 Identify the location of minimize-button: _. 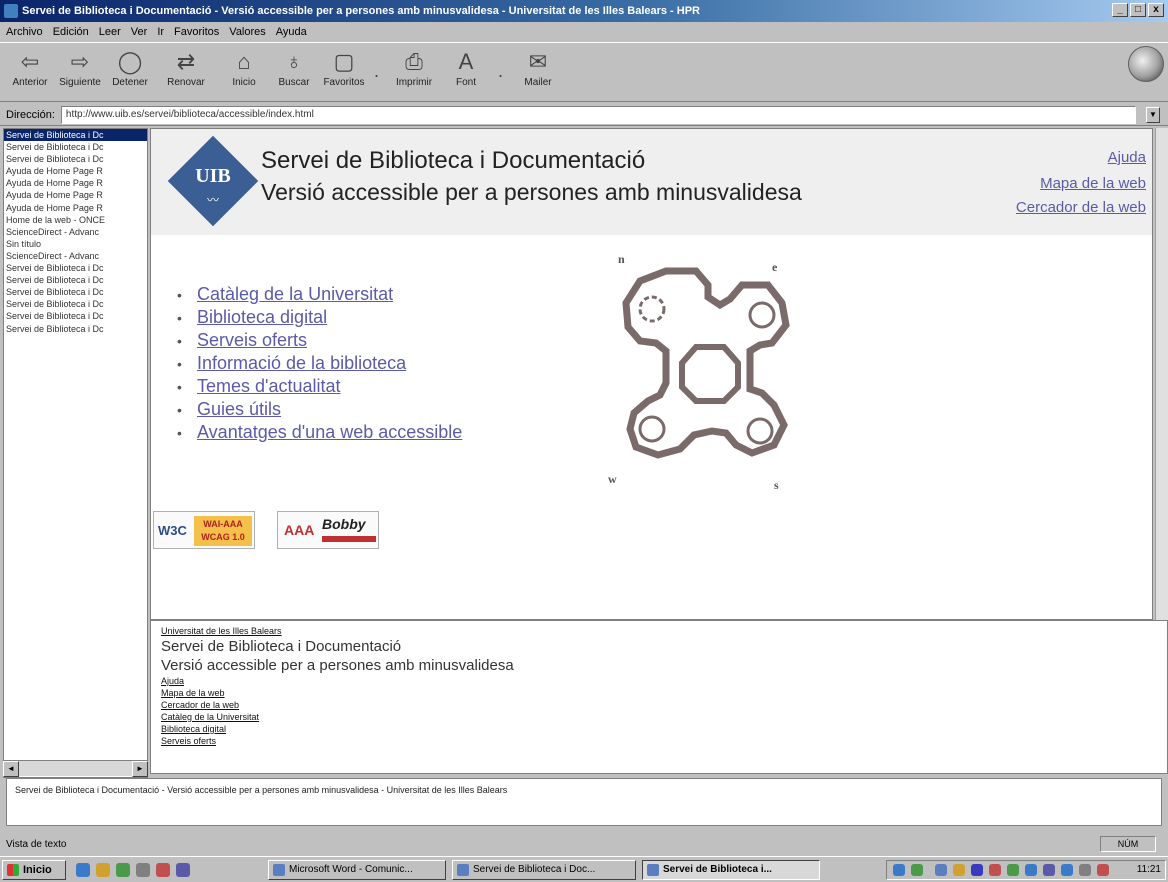
(1120, 10).